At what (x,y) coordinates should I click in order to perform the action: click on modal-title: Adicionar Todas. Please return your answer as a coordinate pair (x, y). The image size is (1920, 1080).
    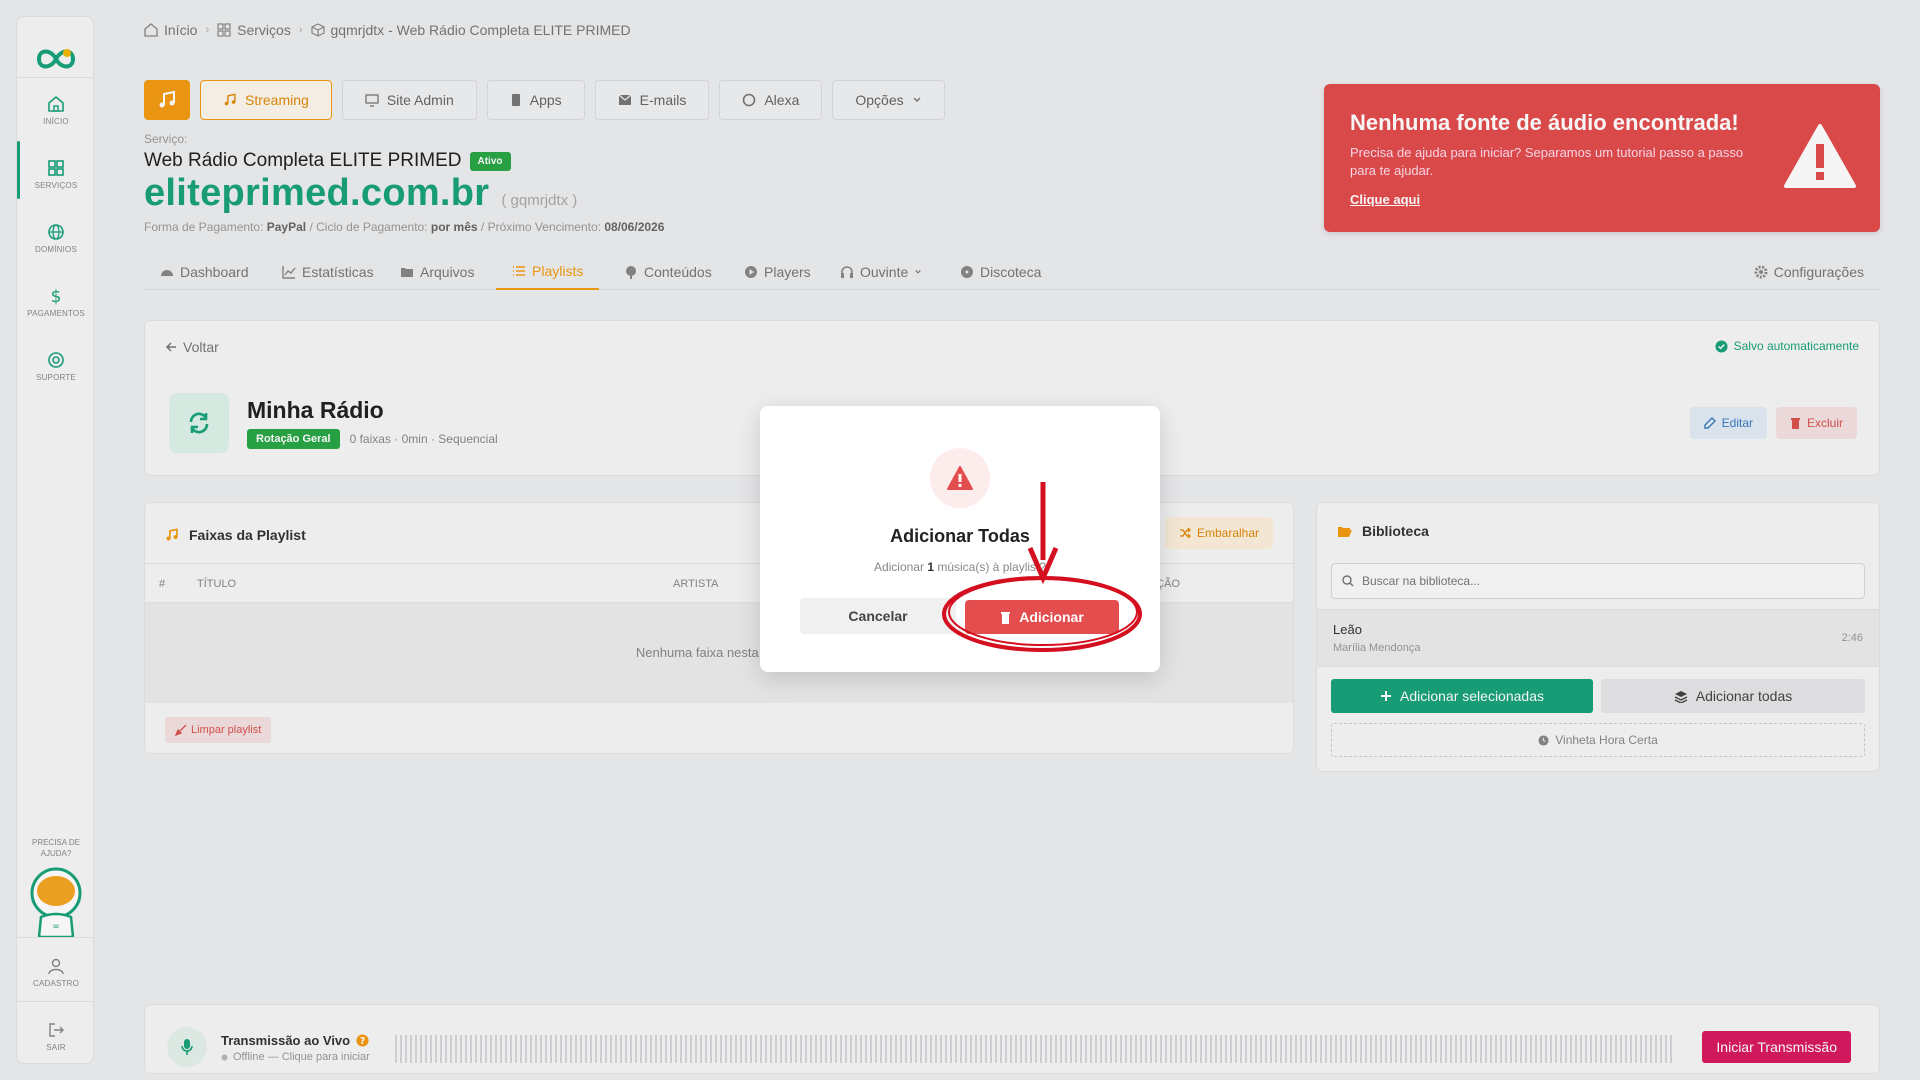
    Looking at the image, I should click on (960, 536).